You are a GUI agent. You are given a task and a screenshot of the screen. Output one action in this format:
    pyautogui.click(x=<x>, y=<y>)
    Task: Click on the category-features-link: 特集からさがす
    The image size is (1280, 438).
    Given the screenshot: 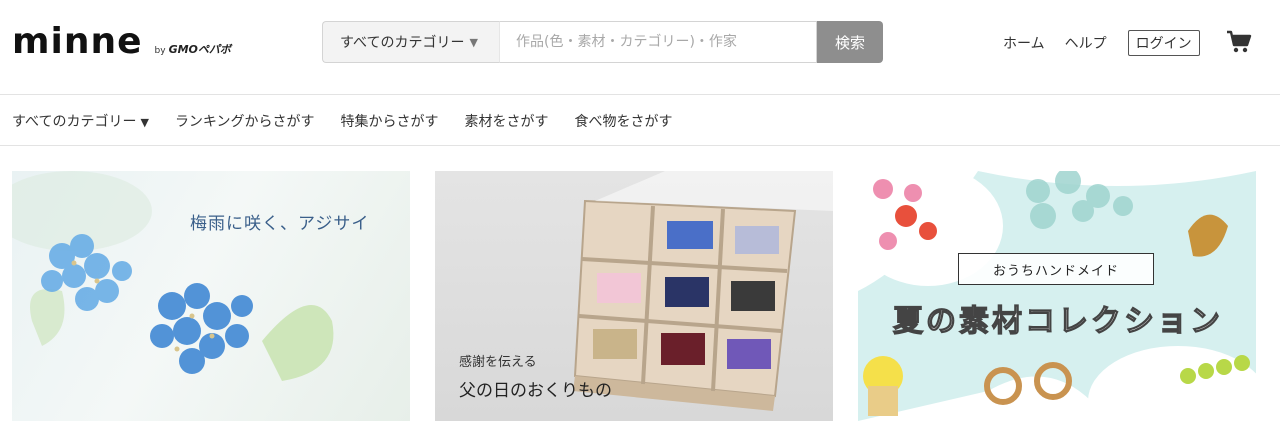 What is the action you would take?
    pyautogui.click(x=390, y=121)
    